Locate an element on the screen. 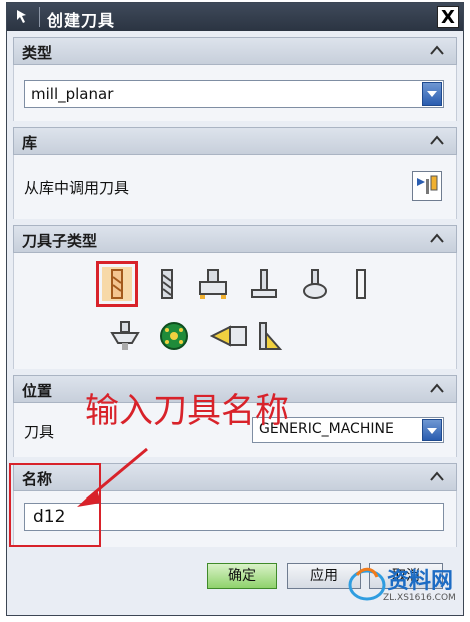  section-library-body: 从库中调用刀具 is located at coordinates (235, 187).